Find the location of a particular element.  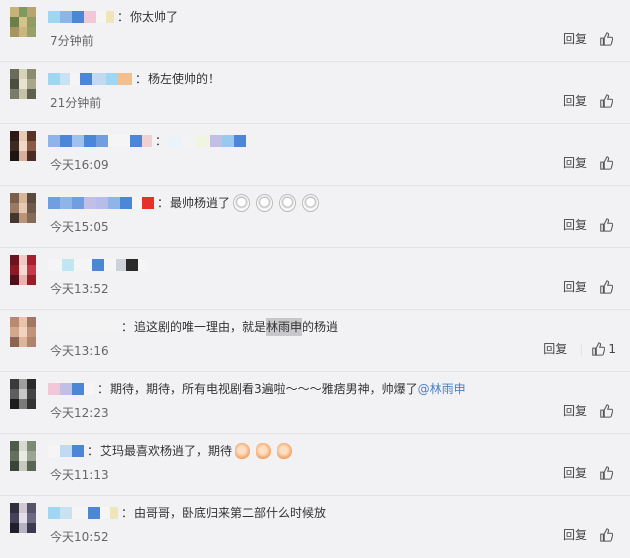

comment-item: ： 今天16:09 回复 is located at coordinates (315, 155).